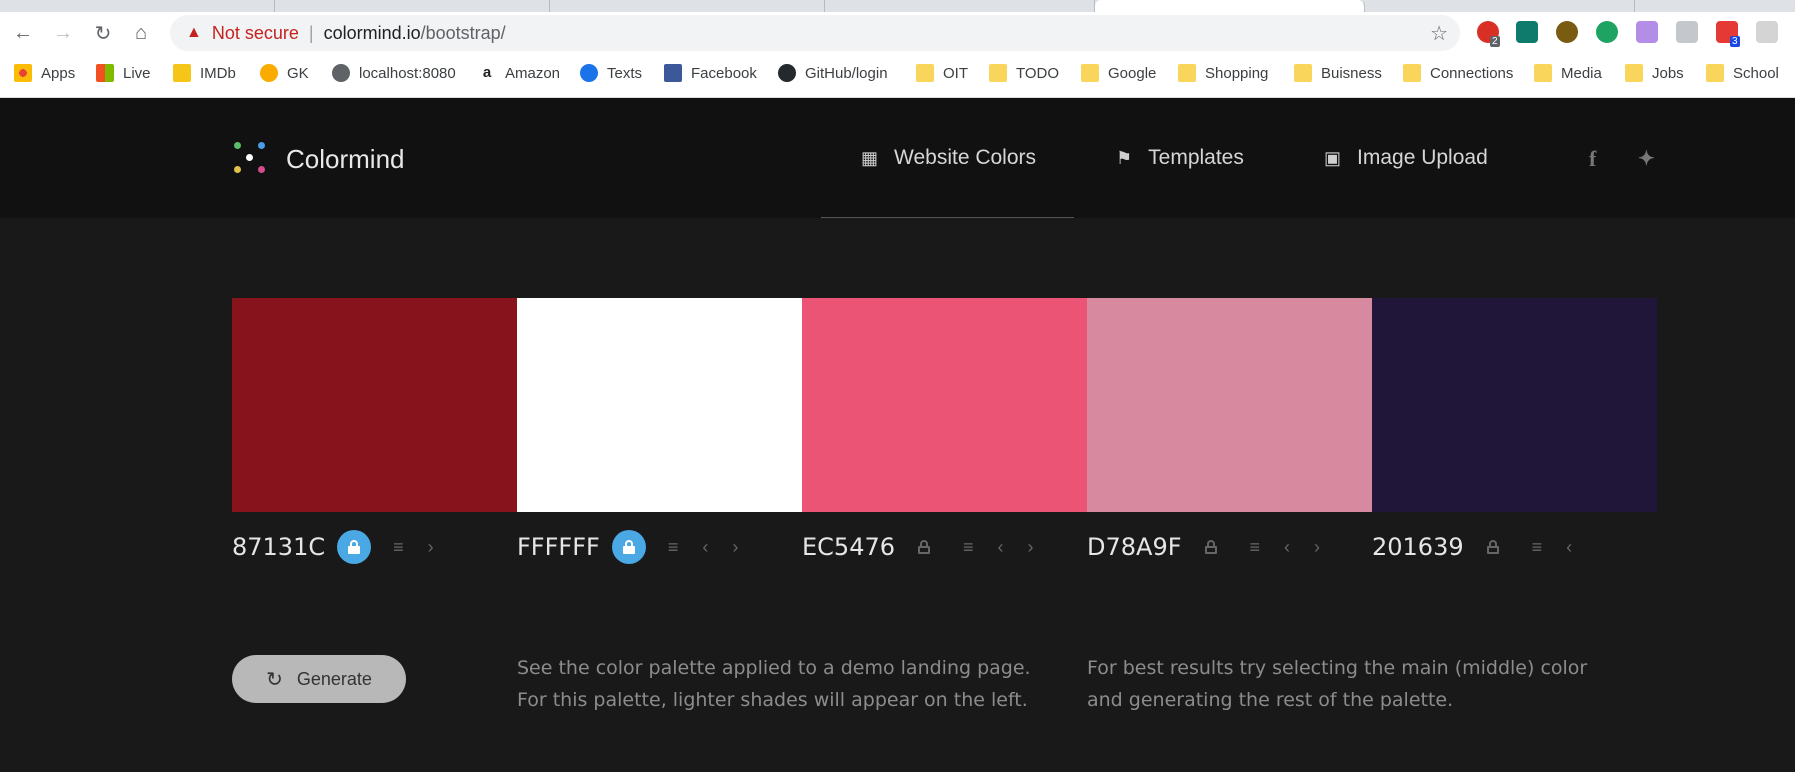 Image resolution: width=1795 pixels, height=772 pixels. What do you see at coordinates (965, 157) in the screenshot?
I see `nav-label: Website Colors` at bounding box center [965, 157].